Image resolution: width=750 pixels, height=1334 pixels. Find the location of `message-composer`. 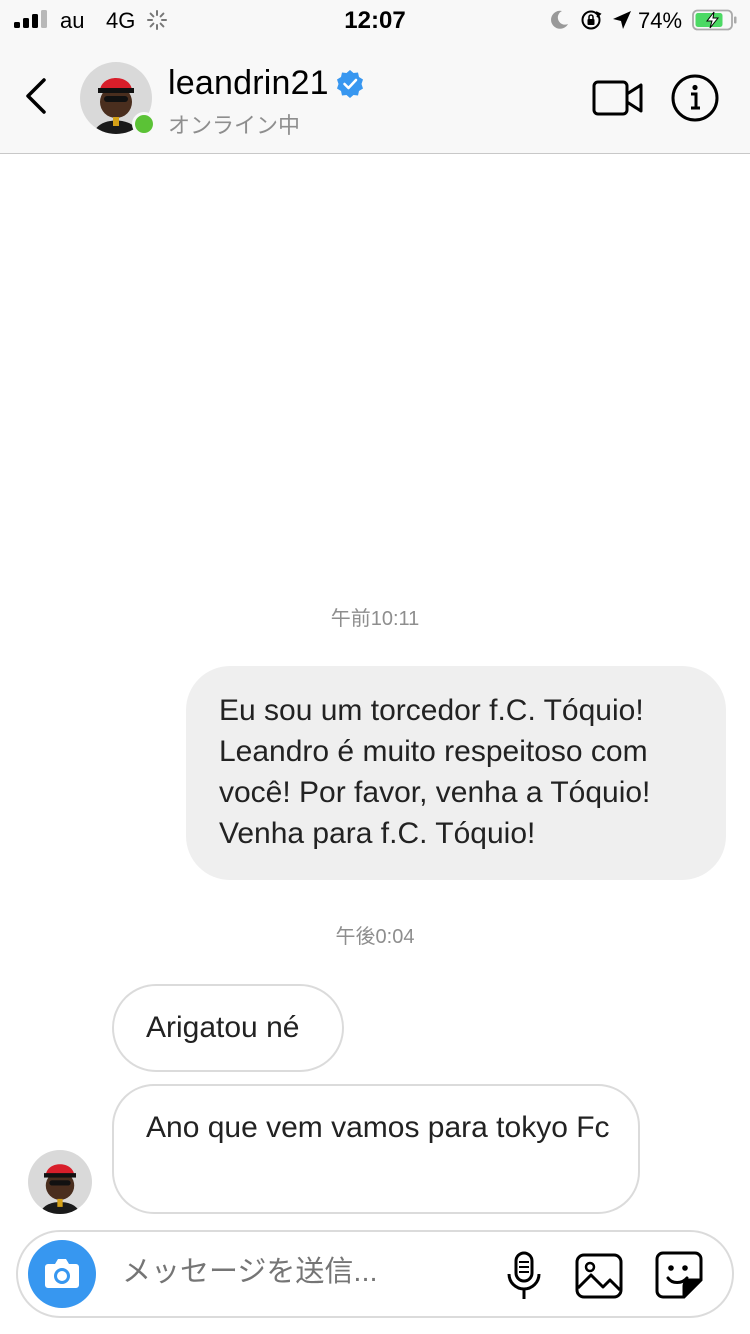

message-composer is located at coordinates (375, 1274).